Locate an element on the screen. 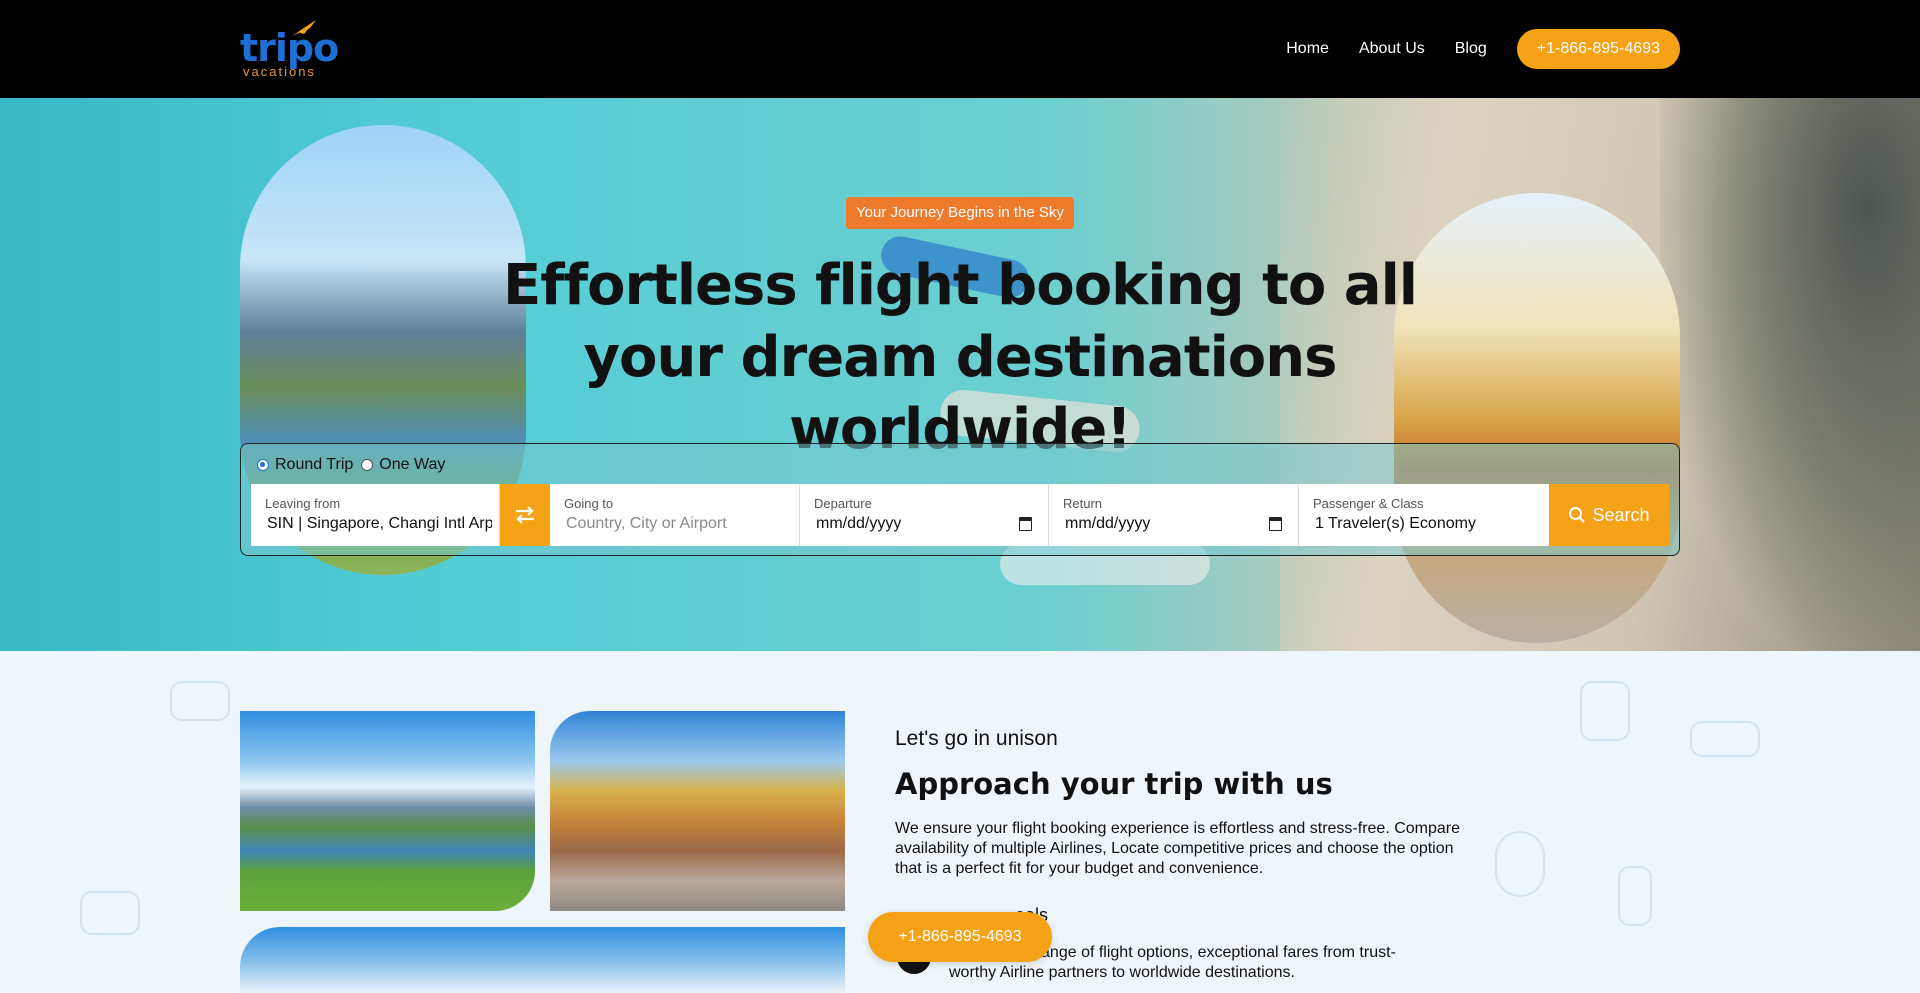  return-label: Return is located at coordinates (1083, 503).